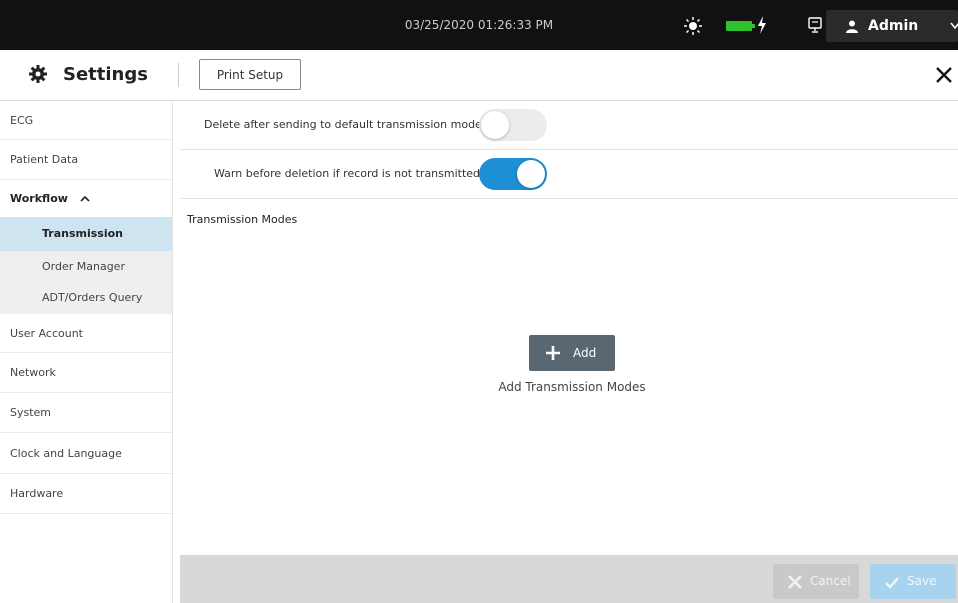  I want to click on cancel-label: Cancel, so click(830, 581).